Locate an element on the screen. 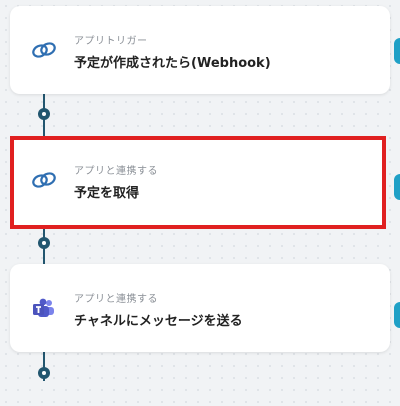 This screenshot has width=400, height=406. step-type-label: アプリトリガー is located at coordinates (111, 41).